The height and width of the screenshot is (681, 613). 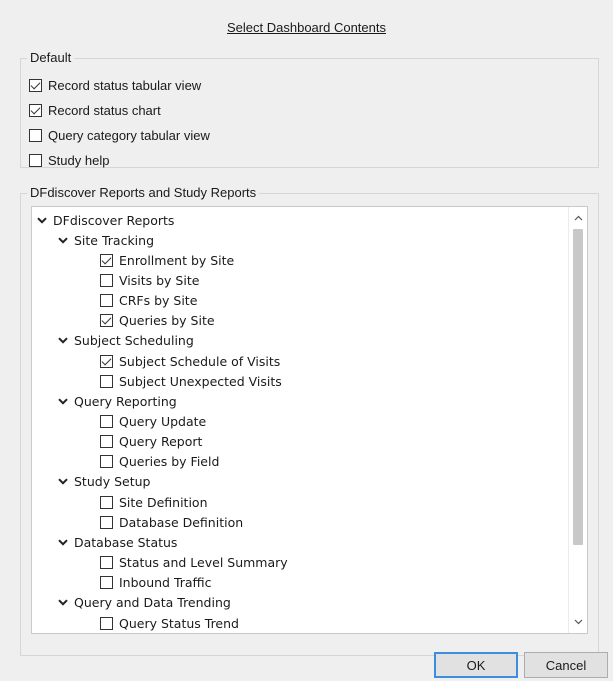 I want to click on checkbox-label: Study help, so click(x=79, y=160).